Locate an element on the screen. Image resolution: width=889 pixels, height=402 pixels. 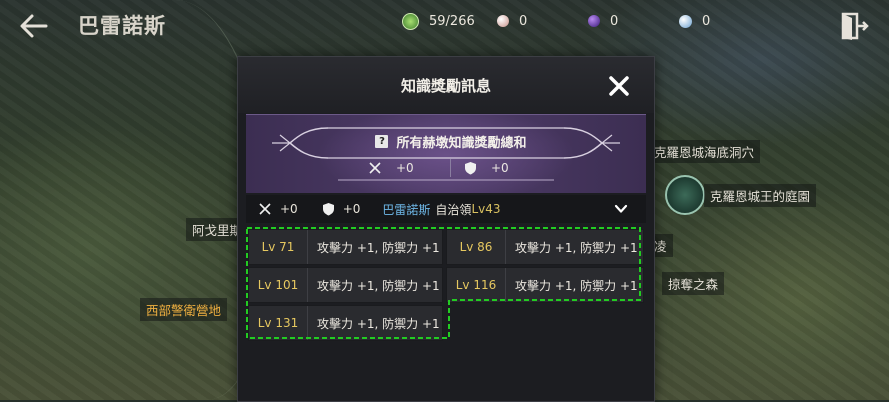
territory-attack-stat: +0 is located at coordinates (278, 209).